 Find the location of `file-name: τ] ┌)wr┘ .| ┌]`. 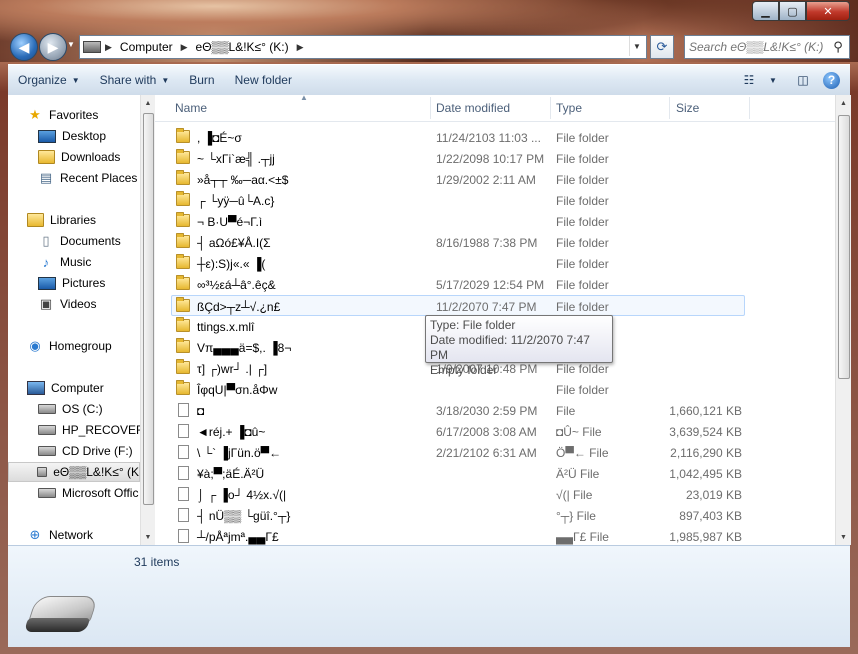

file-name: τ] ┌)wr┘ .| ┌] is located at coordinates (232, 369).